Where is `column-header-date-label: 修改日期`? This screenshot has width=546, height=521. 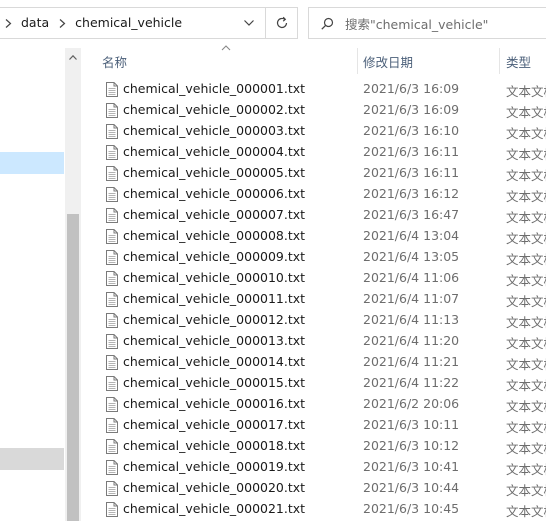 column-header-date-label: 修改日期 is located at coordinates (388, 62).